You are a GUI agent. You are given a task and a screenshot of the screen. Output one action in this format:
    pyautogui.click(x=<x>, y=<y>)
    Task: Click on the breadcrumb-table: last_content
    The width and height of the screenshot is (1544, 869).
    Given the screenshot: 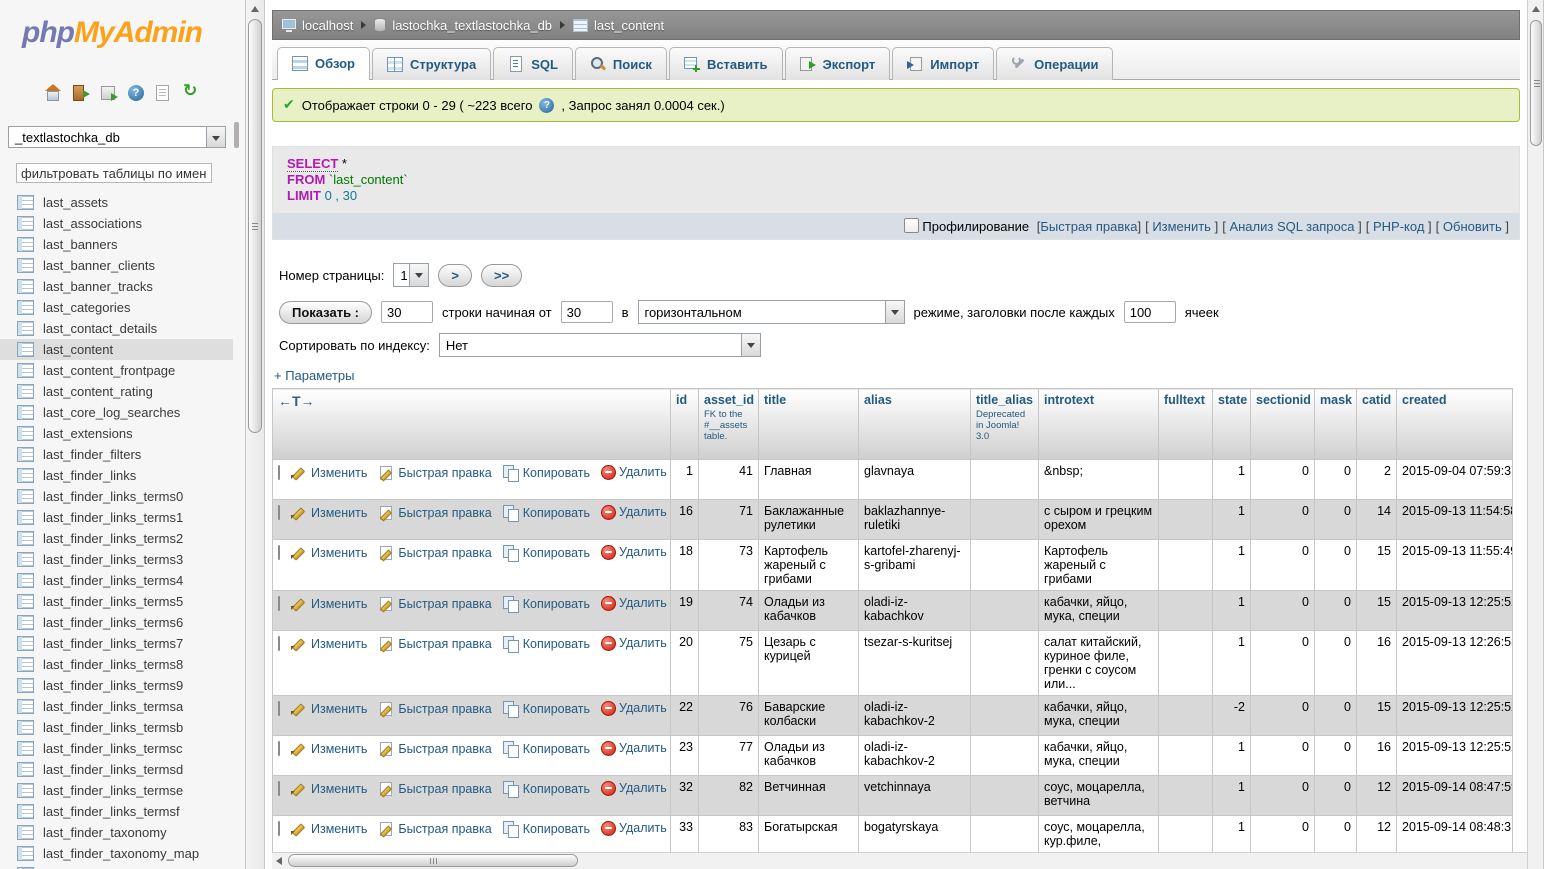 What is the action you would take?
    pyautogui.click(x=618, y=25)
    